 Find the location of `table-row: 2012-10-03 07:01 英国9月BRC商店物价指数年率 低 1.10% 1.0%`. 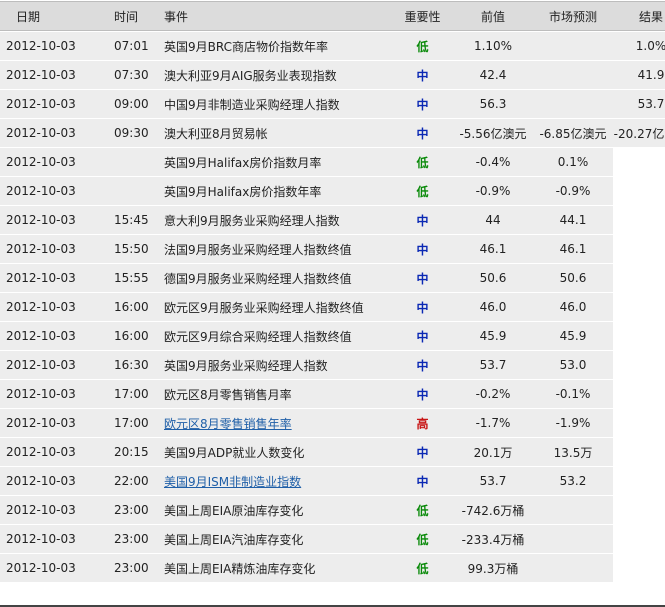

table-row: 2012-10-03 07:01 英国9月BRC商店物价指数年率 低 1.10% 1.0% is located at coordinates (332, 46).